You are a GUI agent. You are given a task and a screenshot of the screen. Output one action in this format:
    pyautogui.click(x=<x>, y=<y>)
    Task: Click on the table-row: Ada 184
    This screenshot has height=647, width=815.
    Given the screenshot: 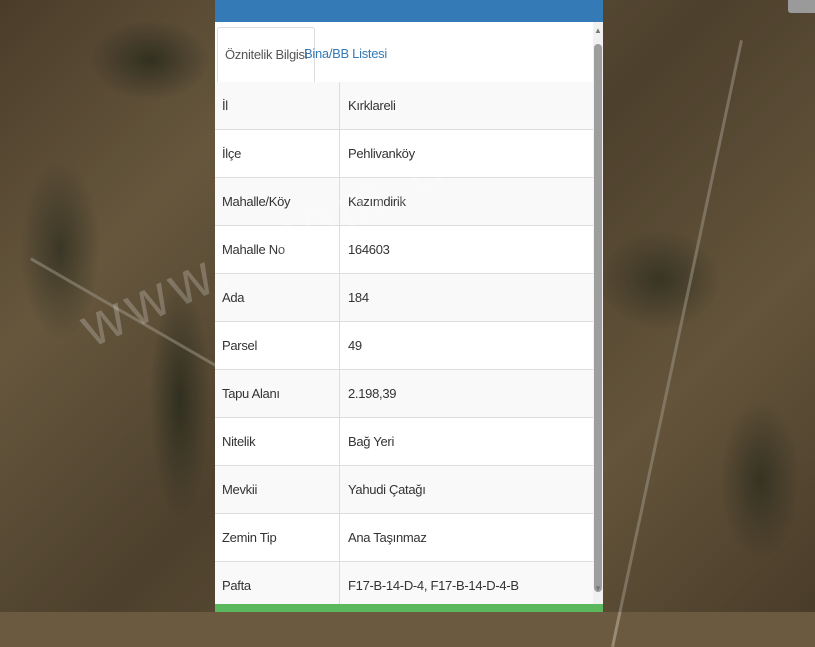 What is the action you would take?
    pyautogui.click(x=404, y=298)
    